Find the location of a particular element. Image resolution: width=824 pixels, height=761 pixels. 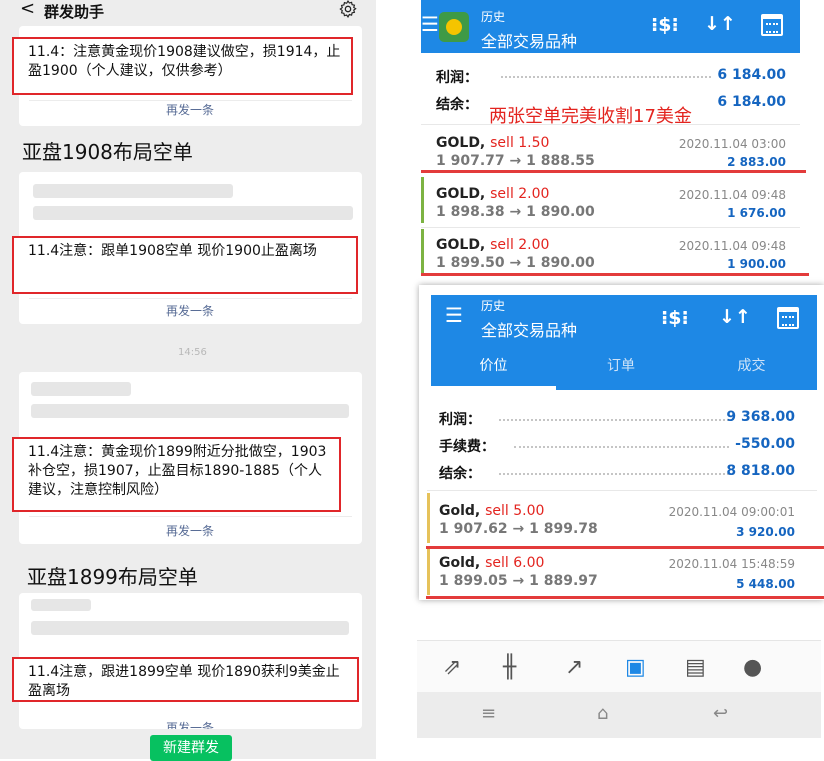

section-title: 亚盘1899布局空单 is located at coordinates (112, 577).